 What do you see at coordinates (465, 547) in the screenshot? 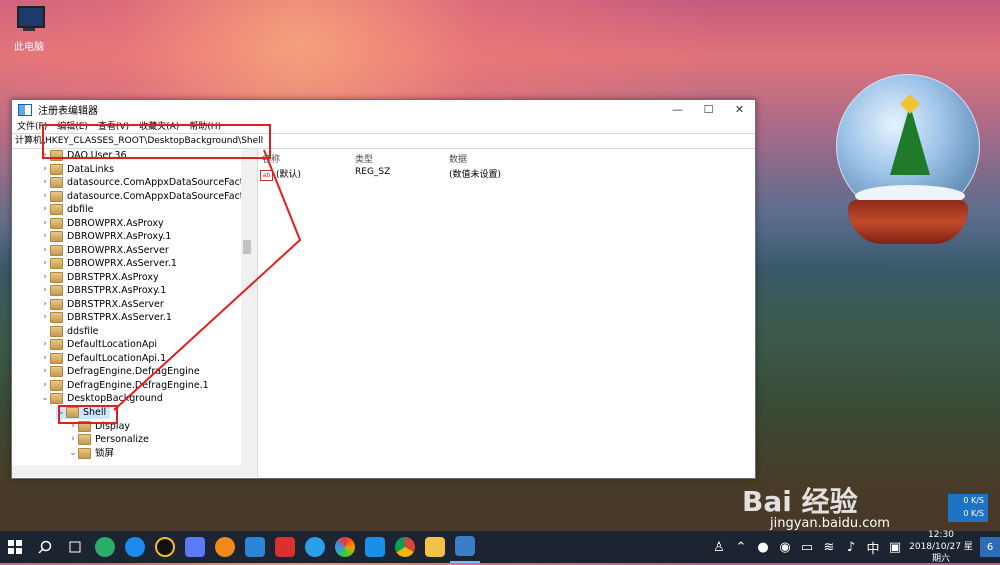
I see `registry-editor-taskbar-icon` at bounding box center [465, 547].